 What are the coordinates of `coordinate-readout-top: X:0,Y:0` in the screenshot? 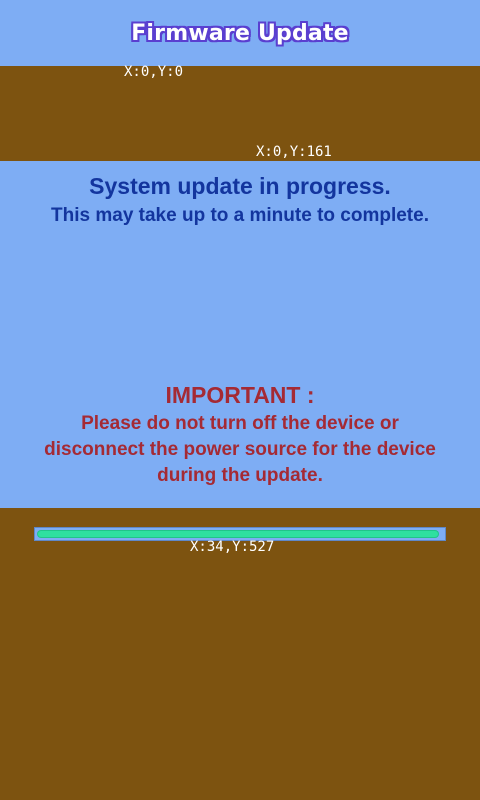 It's located at (154, 72).